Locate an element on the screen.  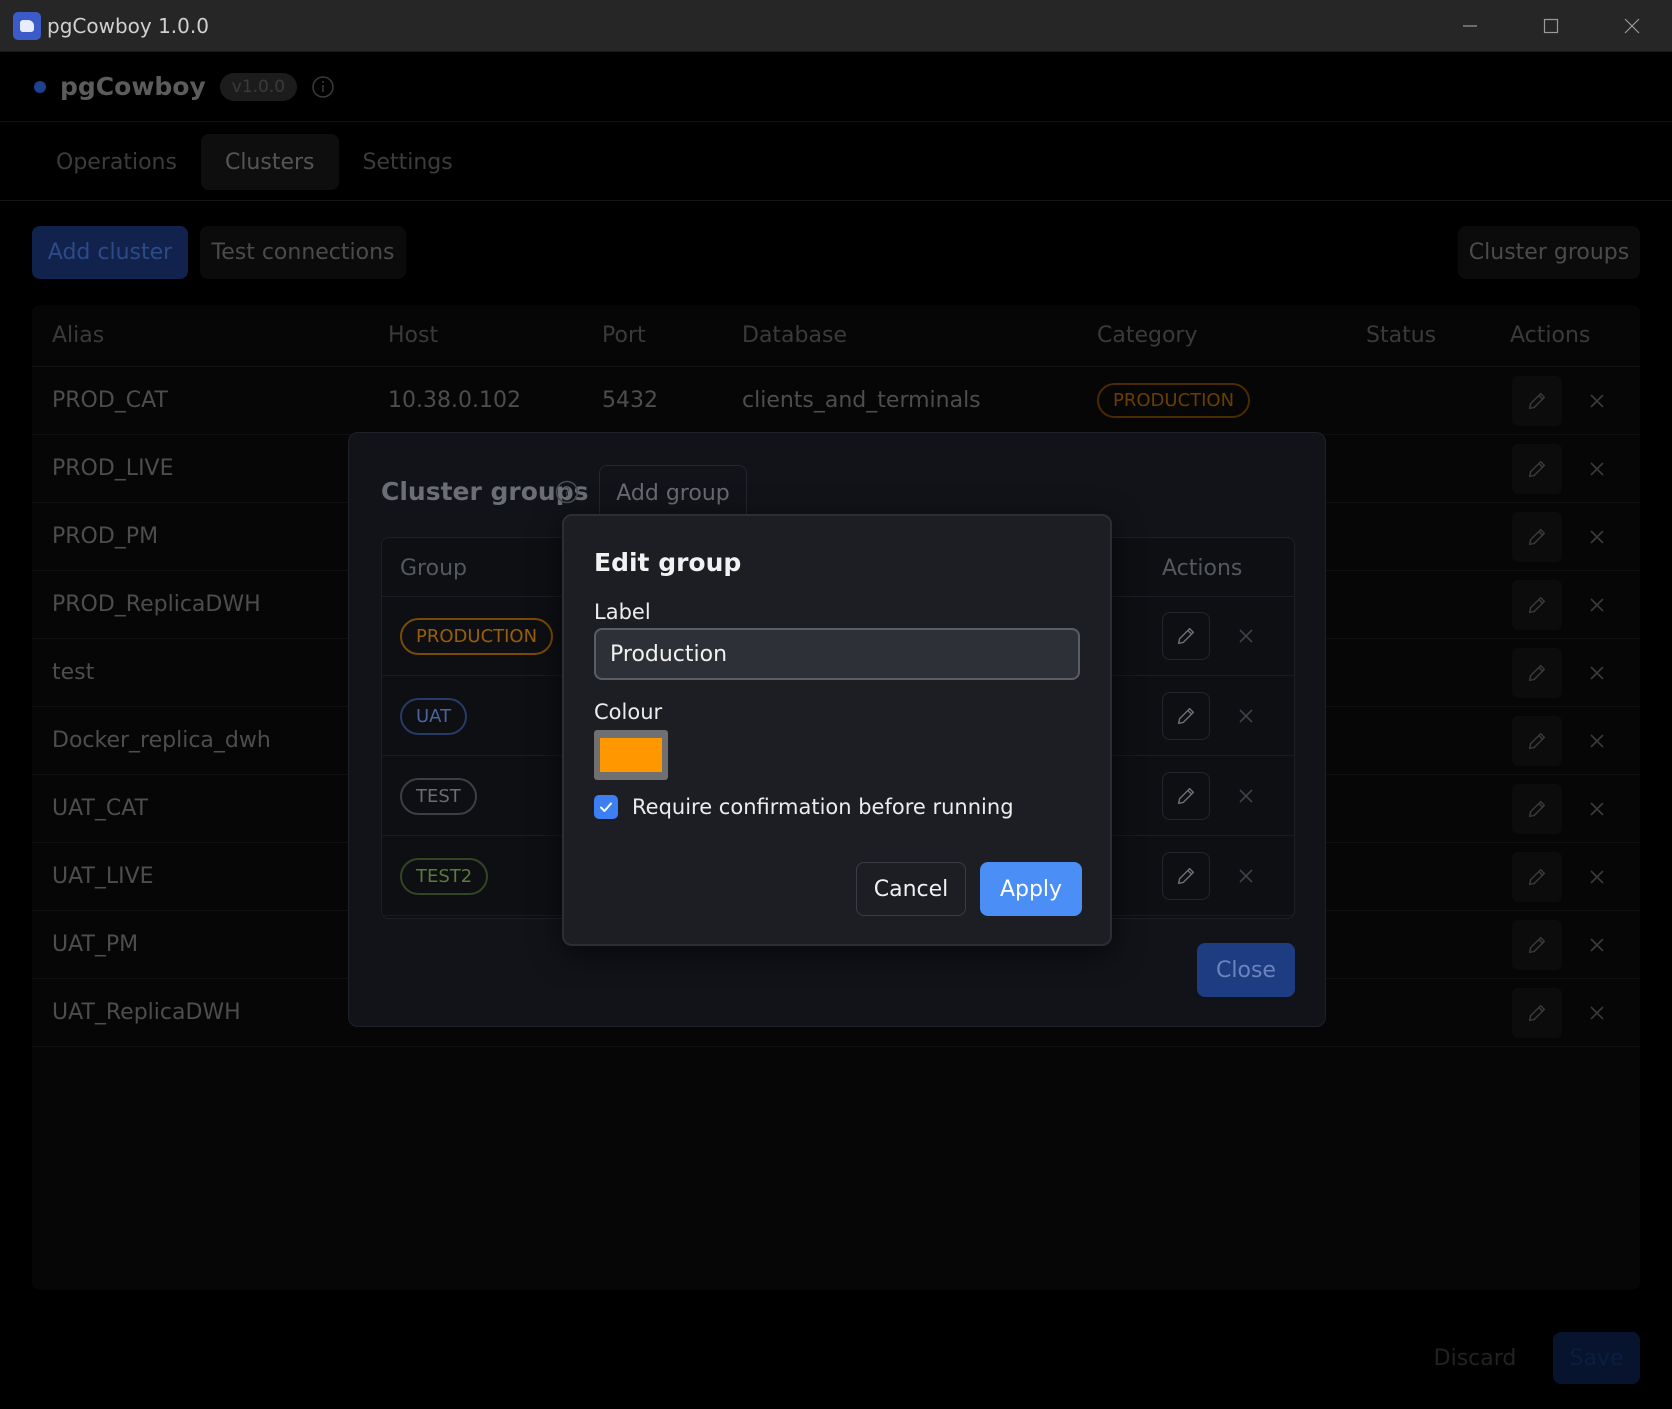
tab-operations: Operations is located at coordinates (116, 162).